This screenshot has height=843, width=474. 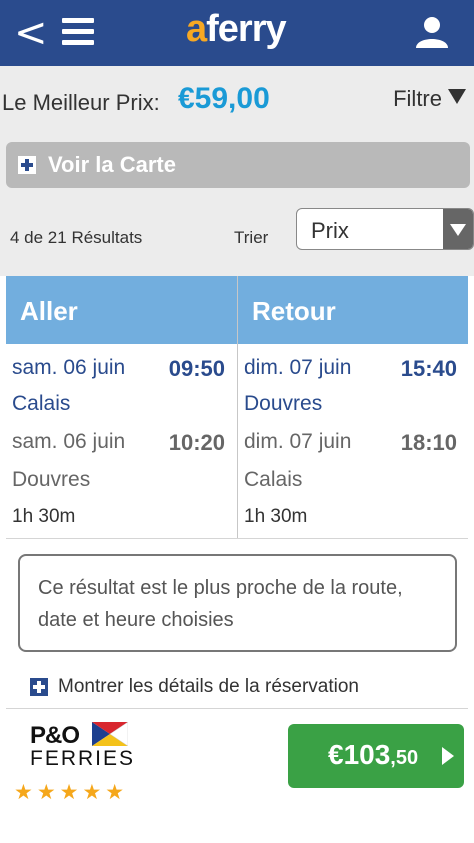 I want to click on sort-value: Prix, so click(x=330, y=230).